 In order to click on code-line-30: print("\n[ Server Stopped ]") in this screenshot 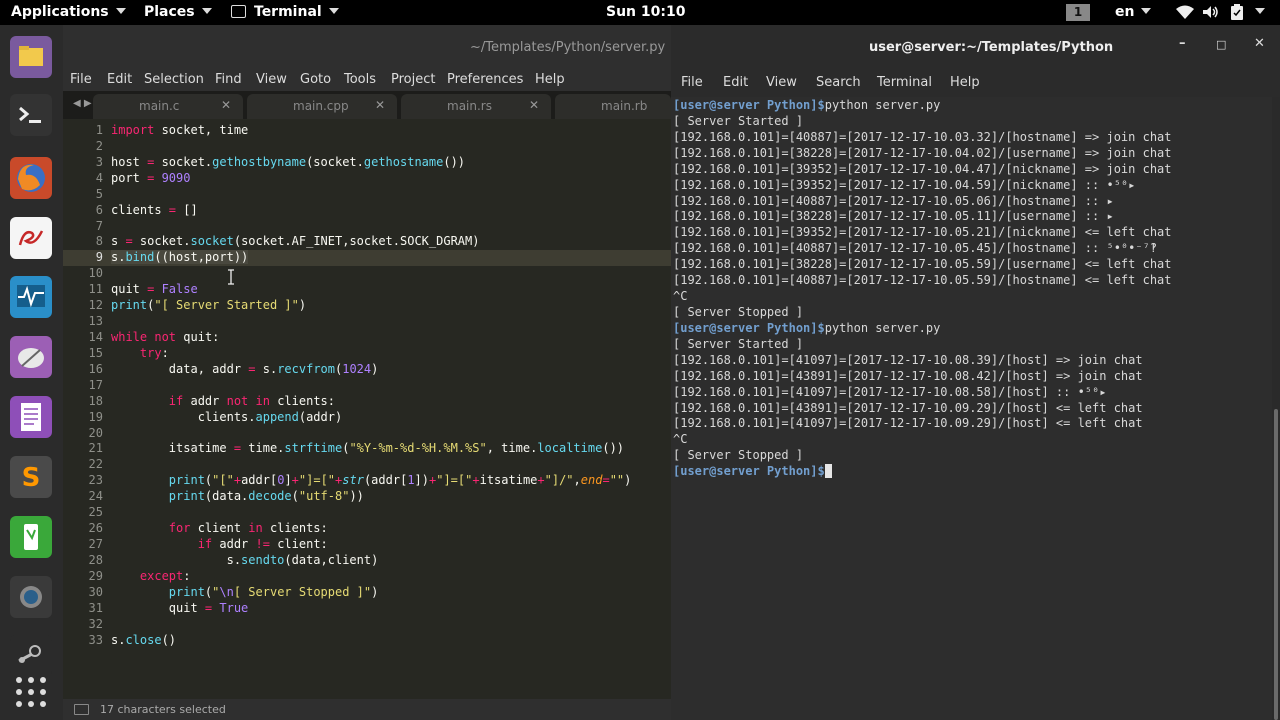, I will do `click(273, 591)`.